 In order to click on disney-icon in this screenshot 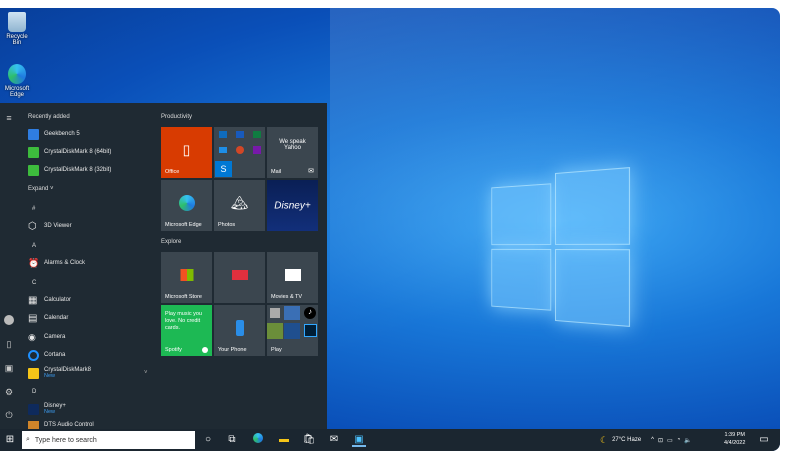, I will do `click(33, 409)`.